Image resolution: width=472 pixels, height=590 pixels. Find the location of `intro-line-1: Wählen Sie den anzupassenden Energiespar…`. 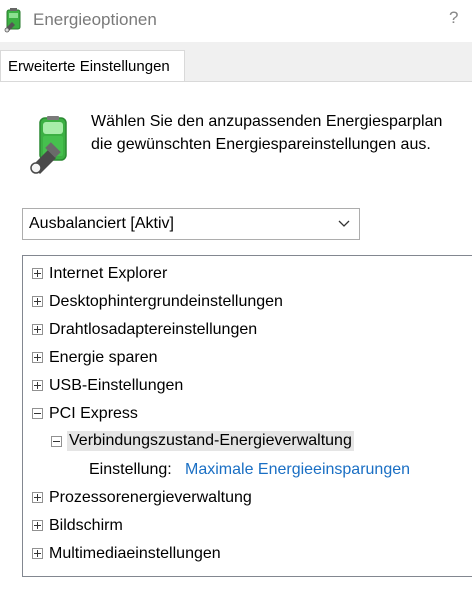

intro-line-1: Wählen Sie den anzupassenden Energiespar… is located at coordinates (267, 121).